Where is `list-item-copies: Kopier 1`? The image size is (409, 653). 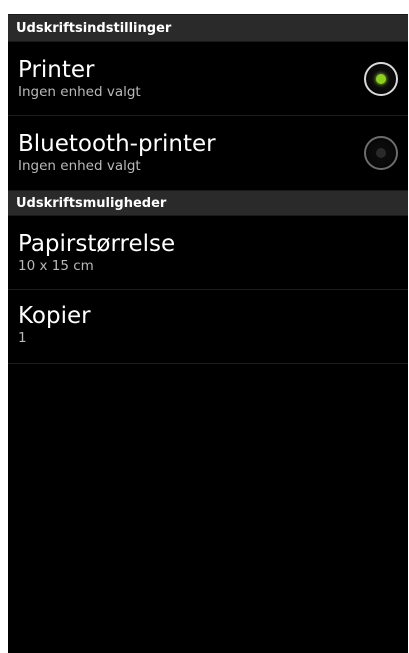
list-item-copies: Kopier 1 is located at coordinates (208, 327).